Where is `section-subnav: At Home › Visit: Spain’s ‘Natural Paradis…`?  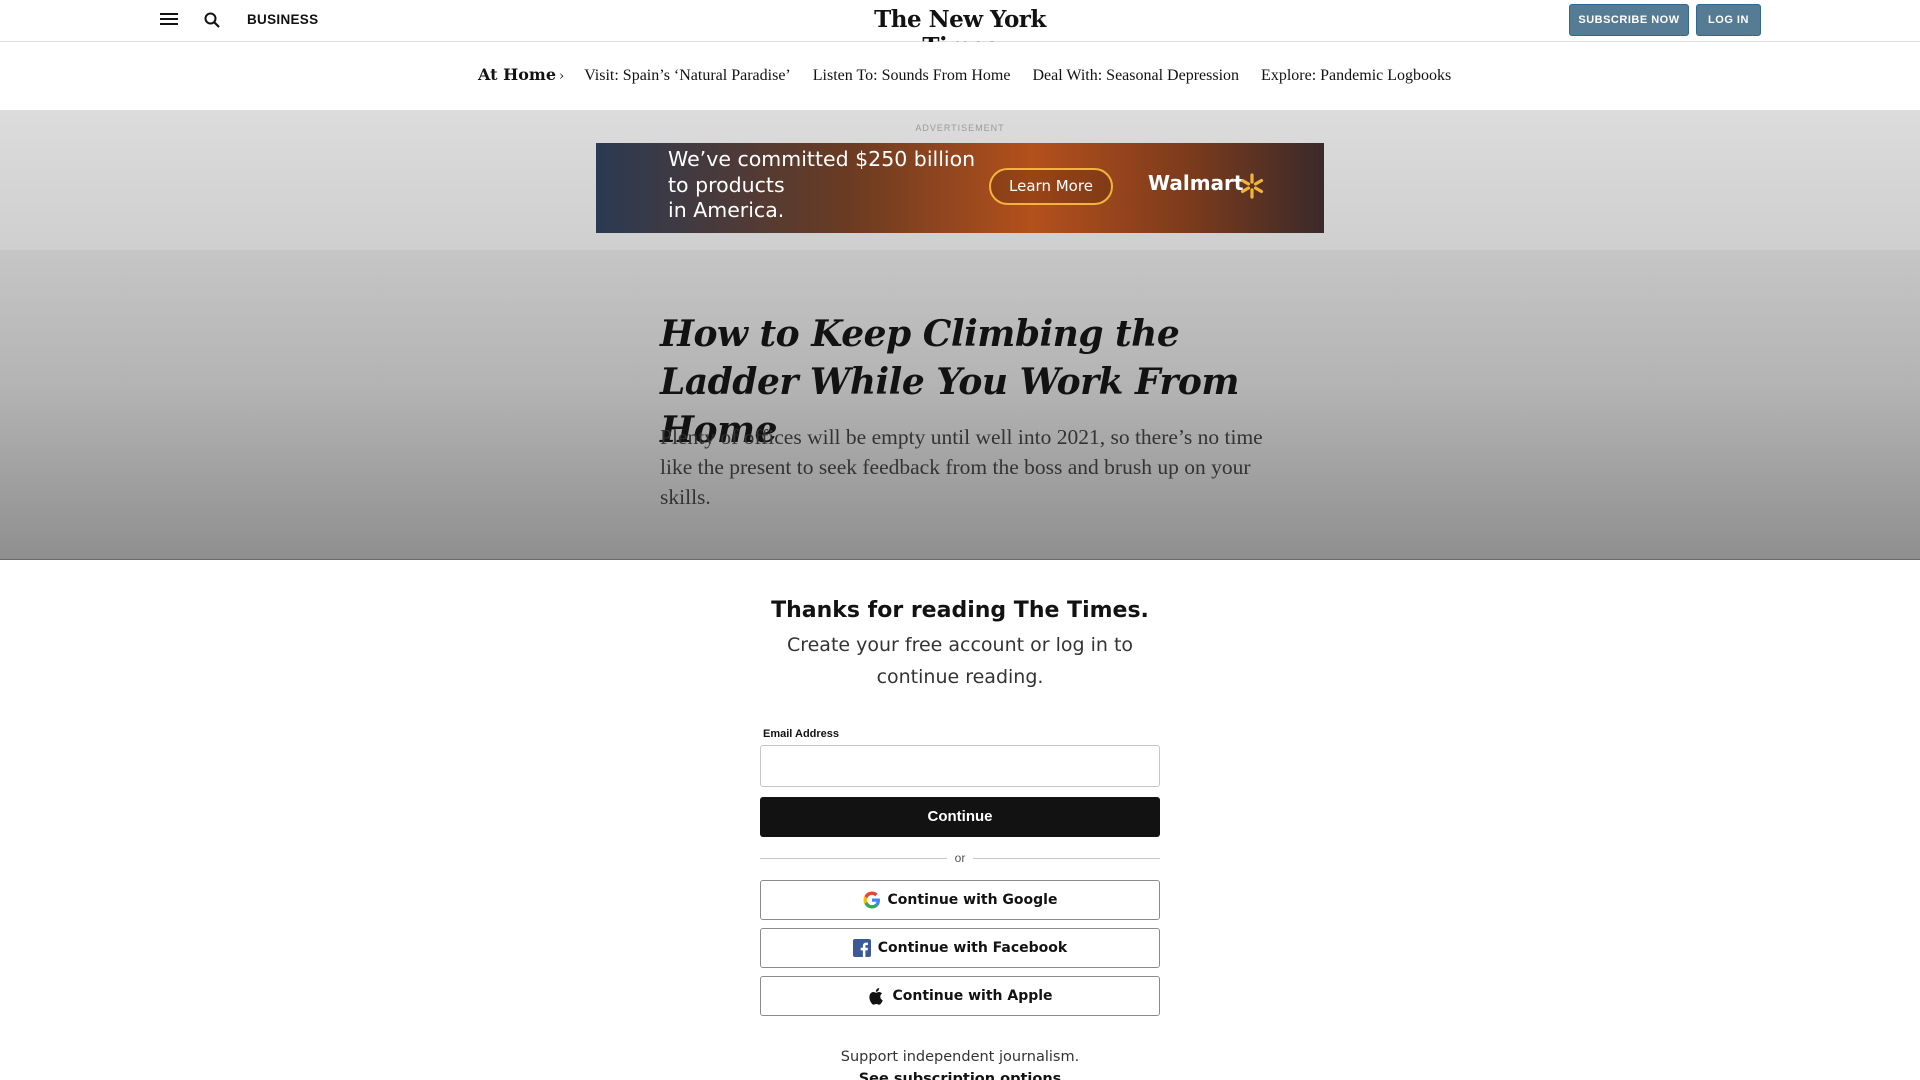
section-subnav: At Home › Visit: Spain’s ‘Natural Paradis… is located at coordinates (960, 76).